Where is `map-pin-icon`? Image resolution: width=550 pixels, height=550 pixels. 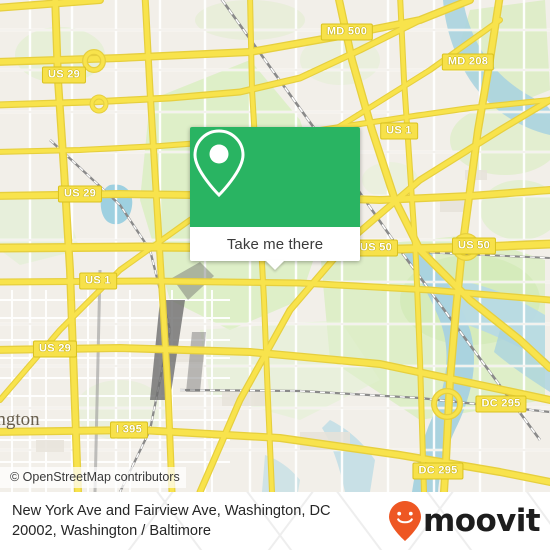 map-pin-icon is located at coordinates (219, 163).